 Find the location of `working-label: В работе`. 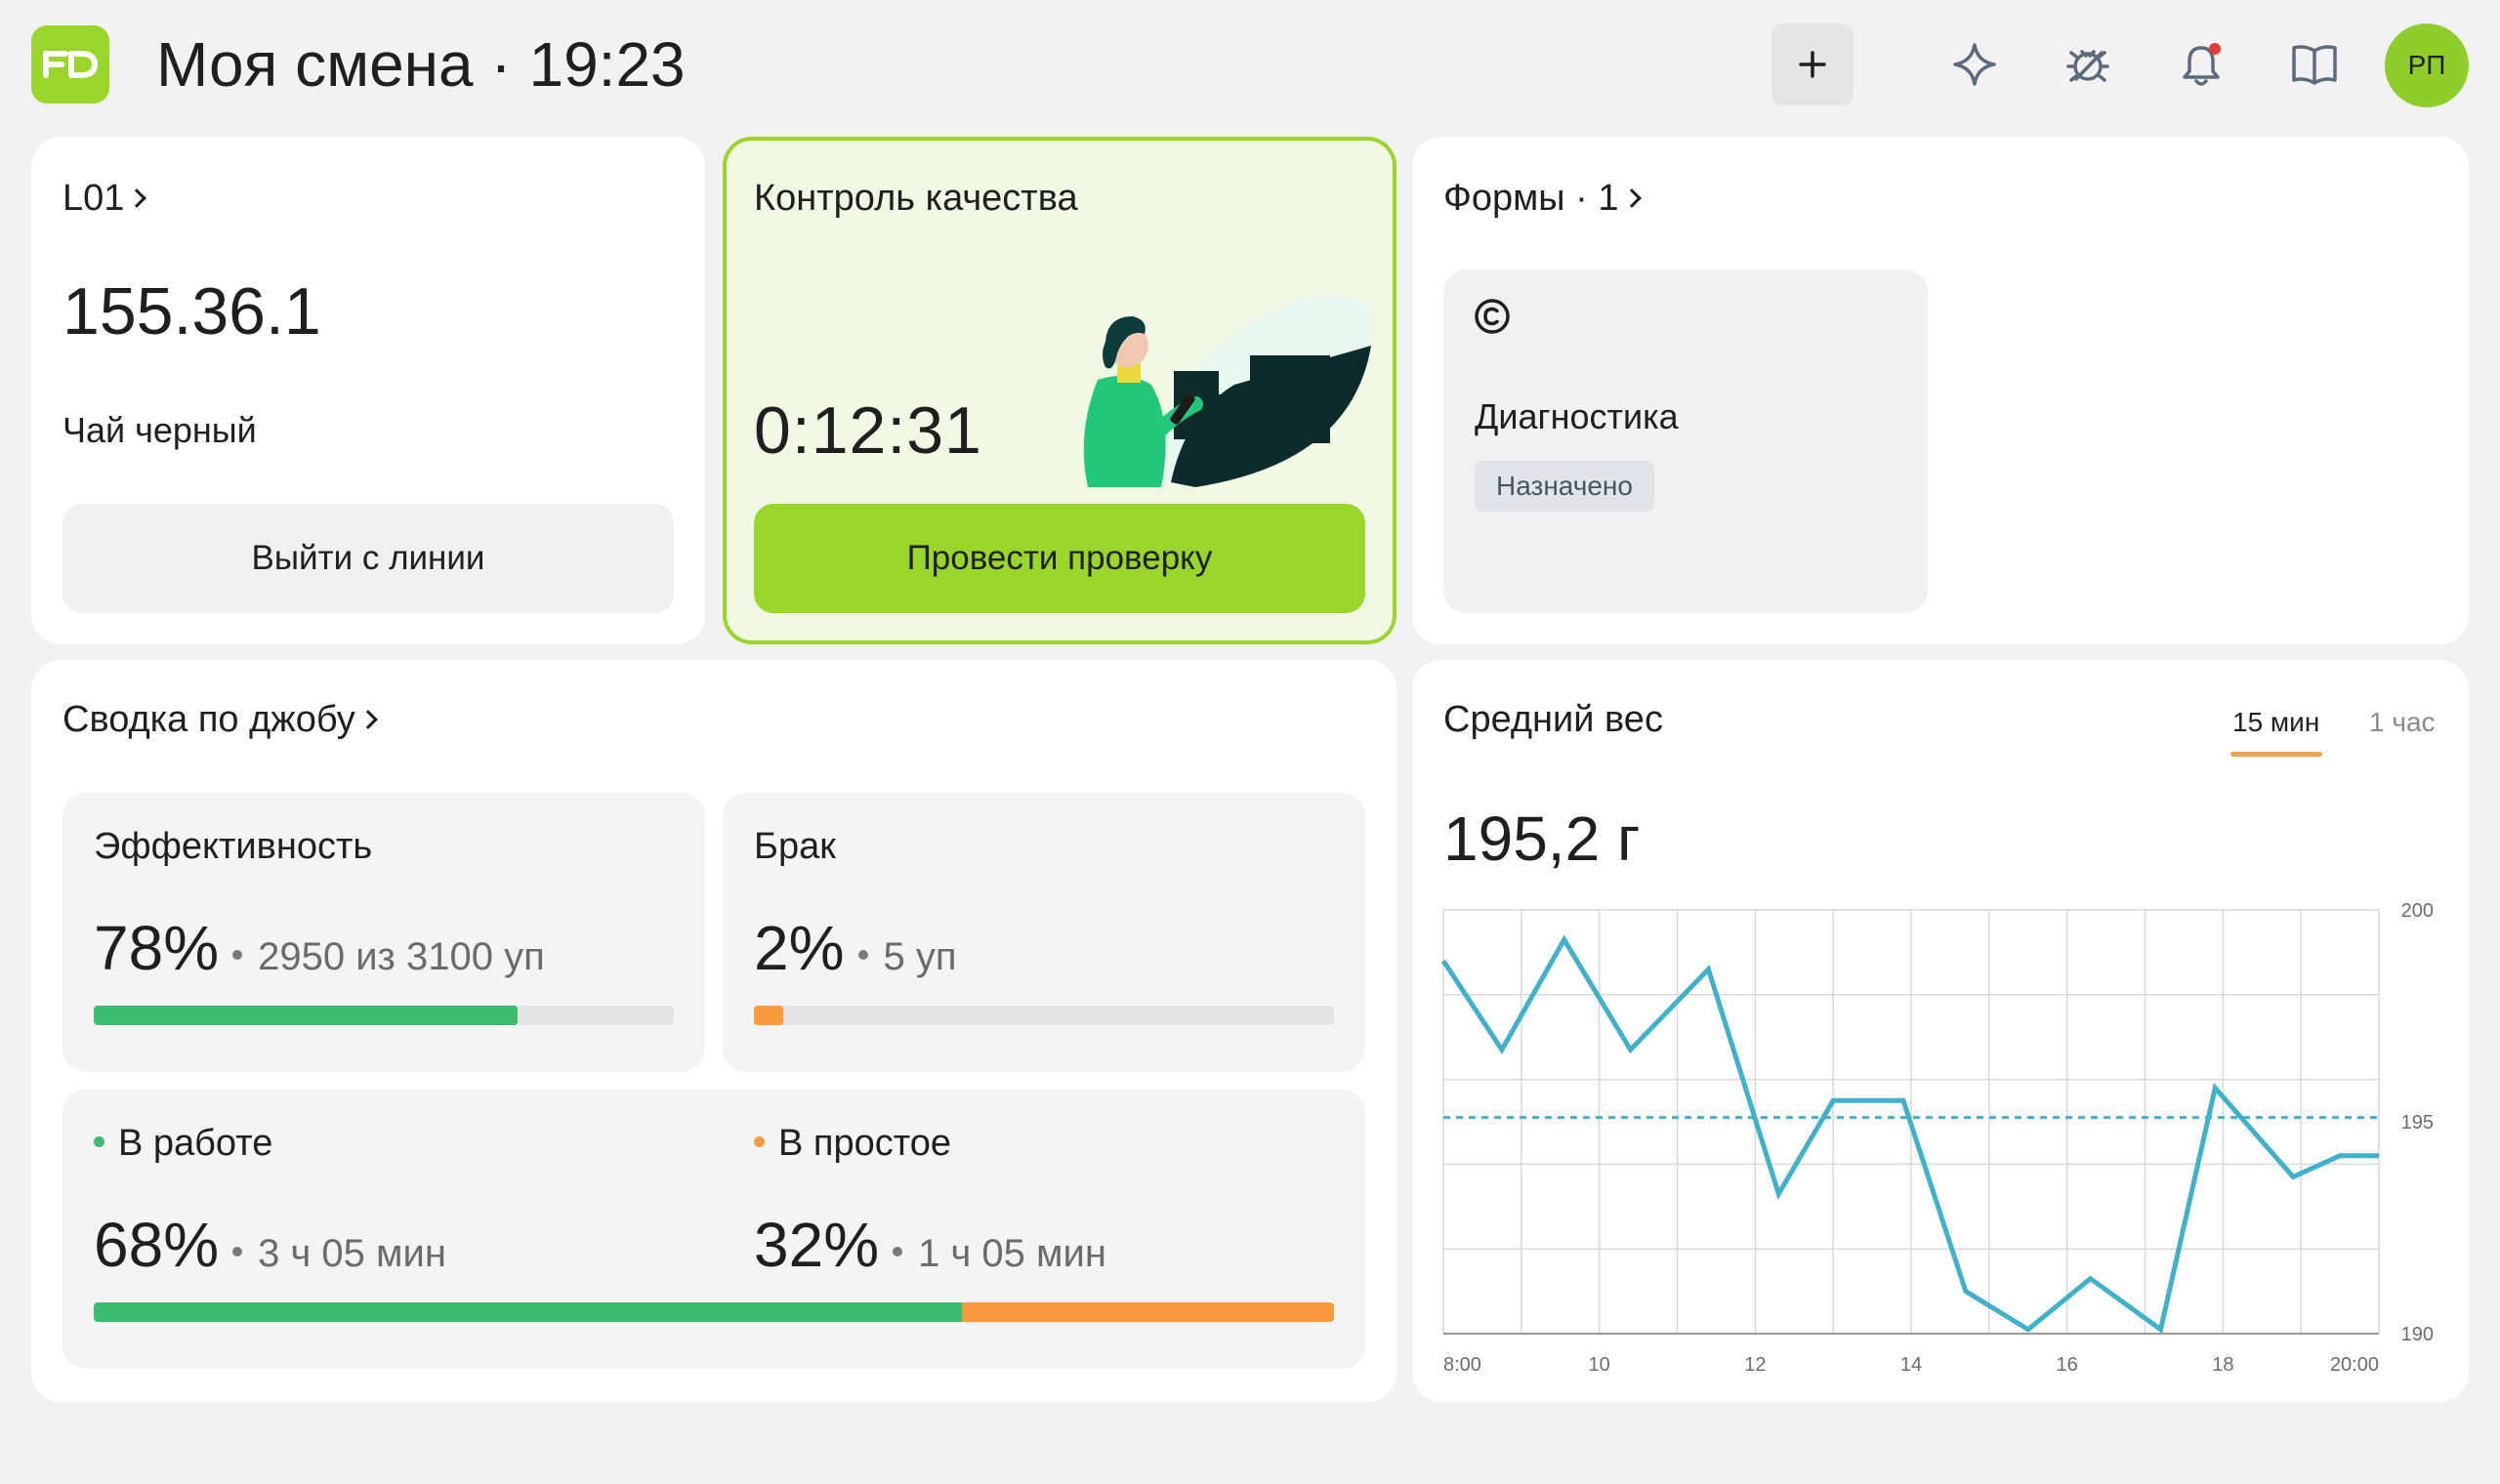

working-label: В работе is located at coordinates (195, 1143).